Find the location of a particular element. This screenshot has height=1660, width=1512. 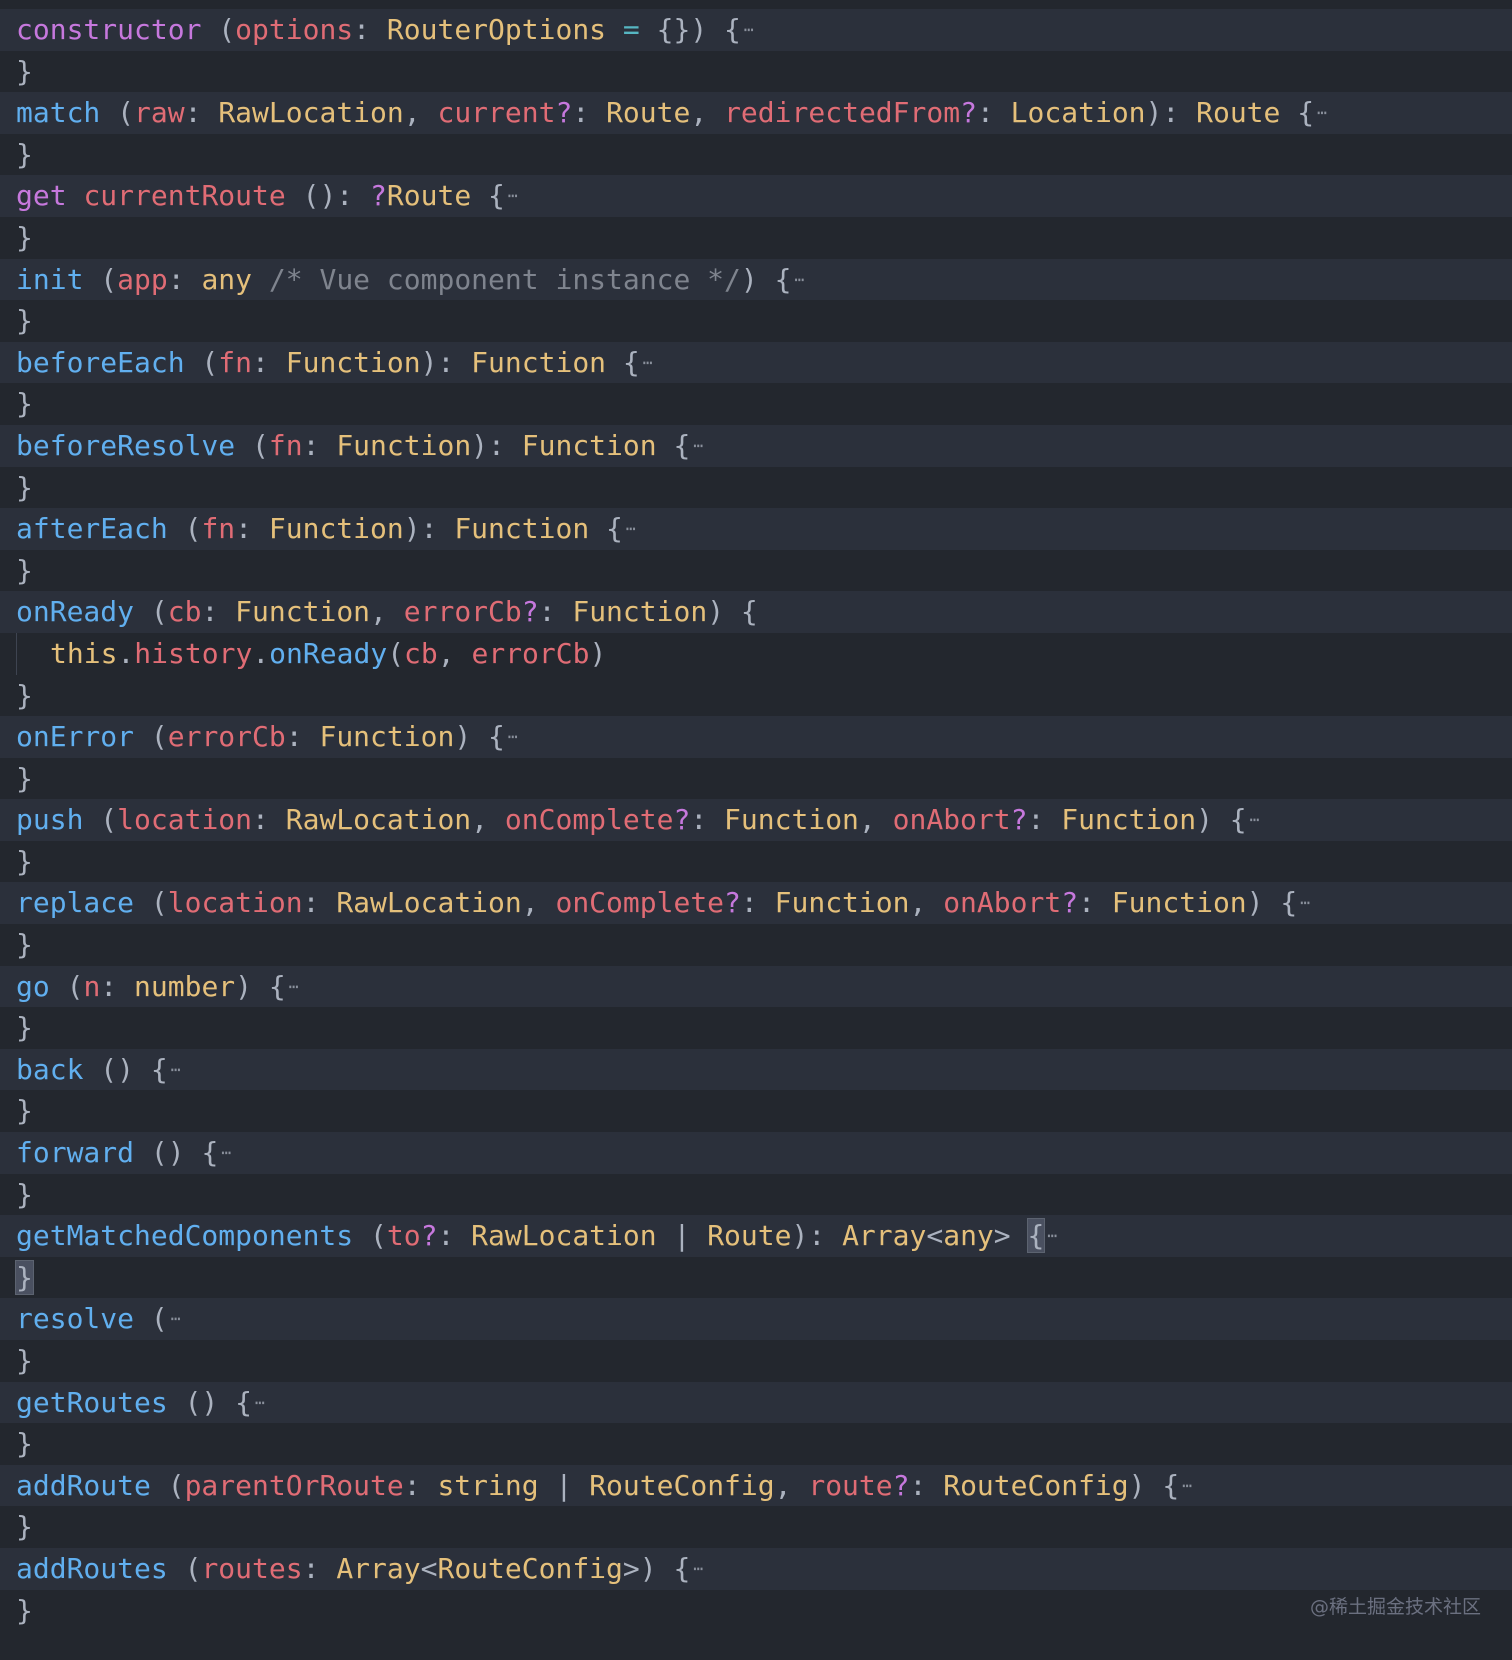

code-token: RouteConfig is located at coordinates (1036, 1485).